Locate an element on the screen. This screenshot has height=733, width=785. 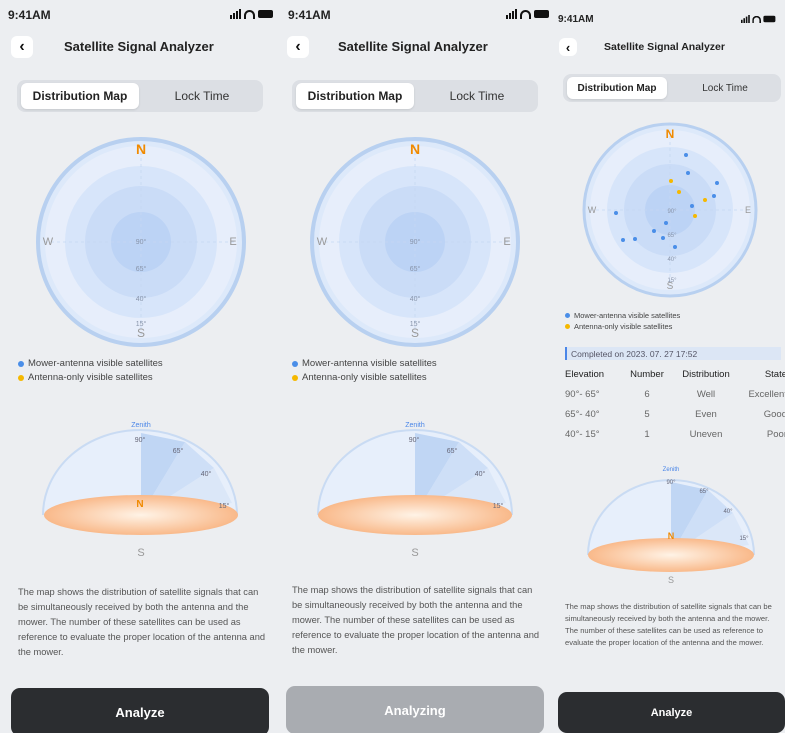
dome-s: S is located at coordinates (414, 553).